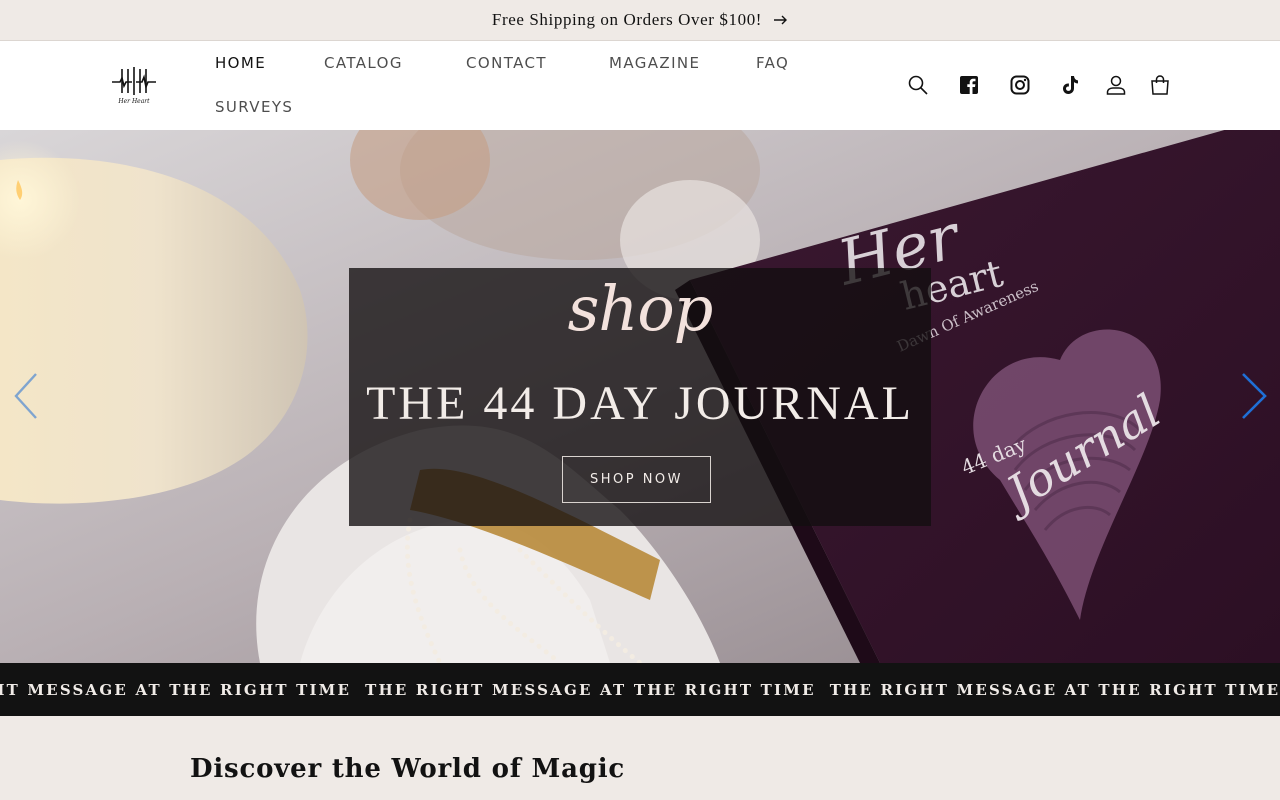 This screenshot has height=800, width=1280. Describe the element at coordinates (176, 689) in the screenshot. I see `marquee-item: IGHT MESSAGE AT THE RIGHT TIME` at that location.